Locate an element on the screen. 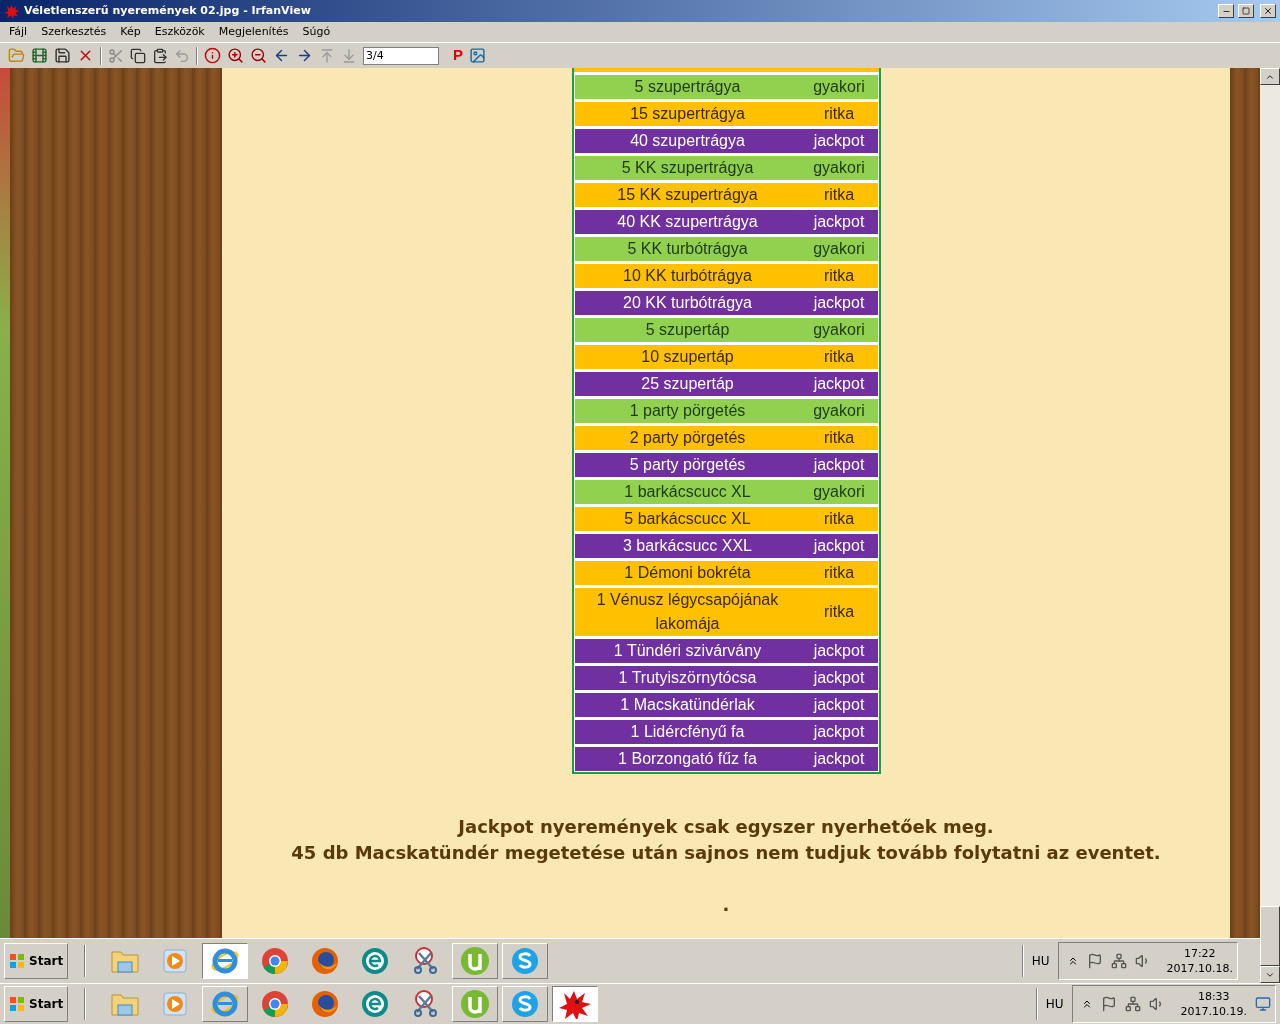 Image resolution: width=1280 pixels, height=1024 pixels. menu-item: Eszközök is located at coordinates (179, 32).